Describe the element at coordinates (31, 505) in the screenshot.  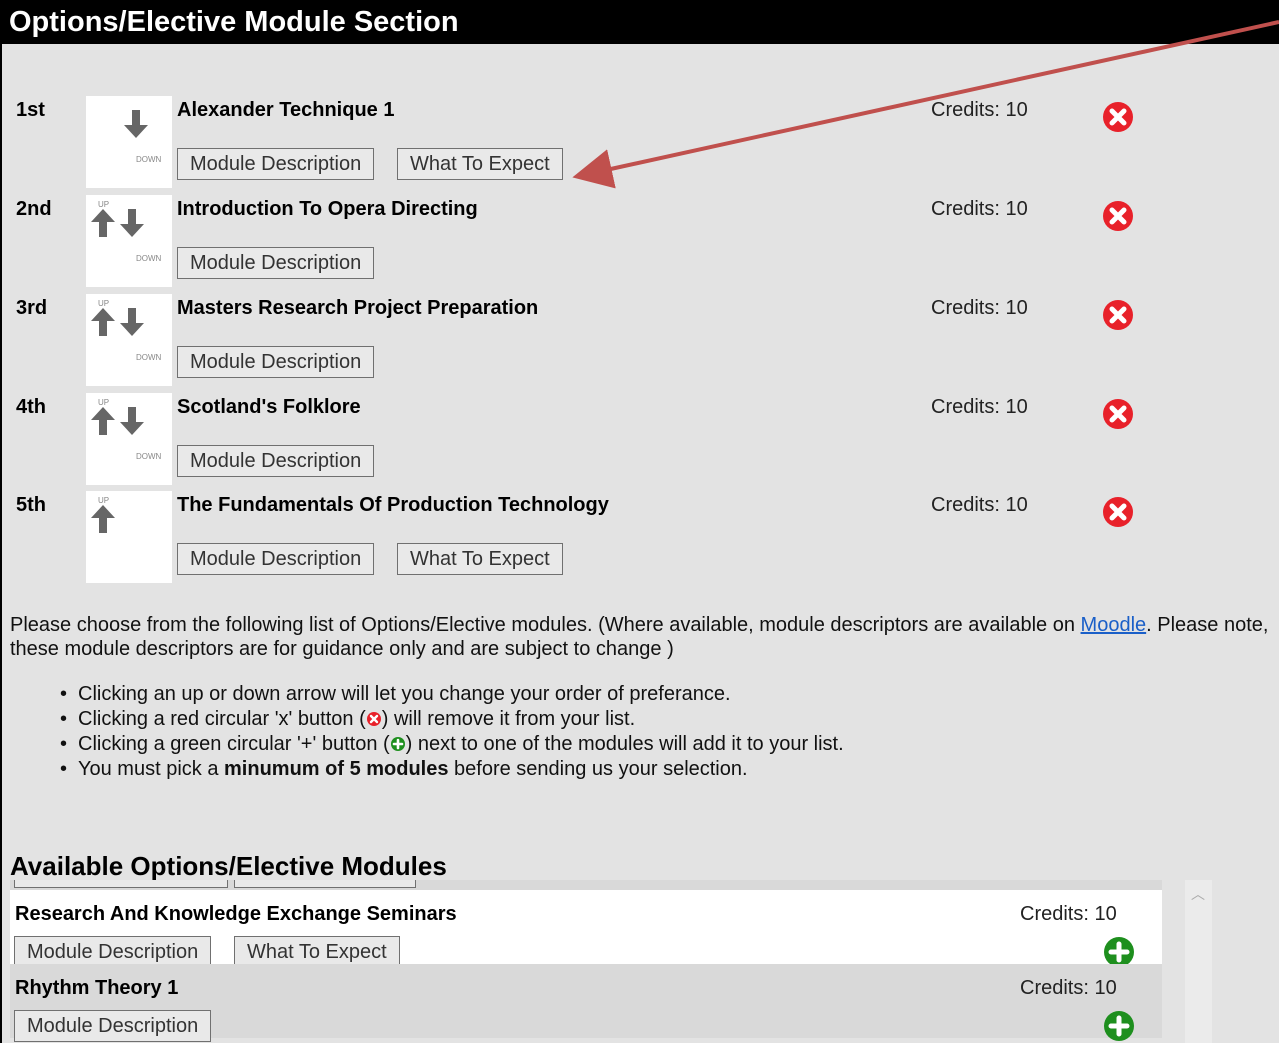
I see `rank-label: 5th` at that location.